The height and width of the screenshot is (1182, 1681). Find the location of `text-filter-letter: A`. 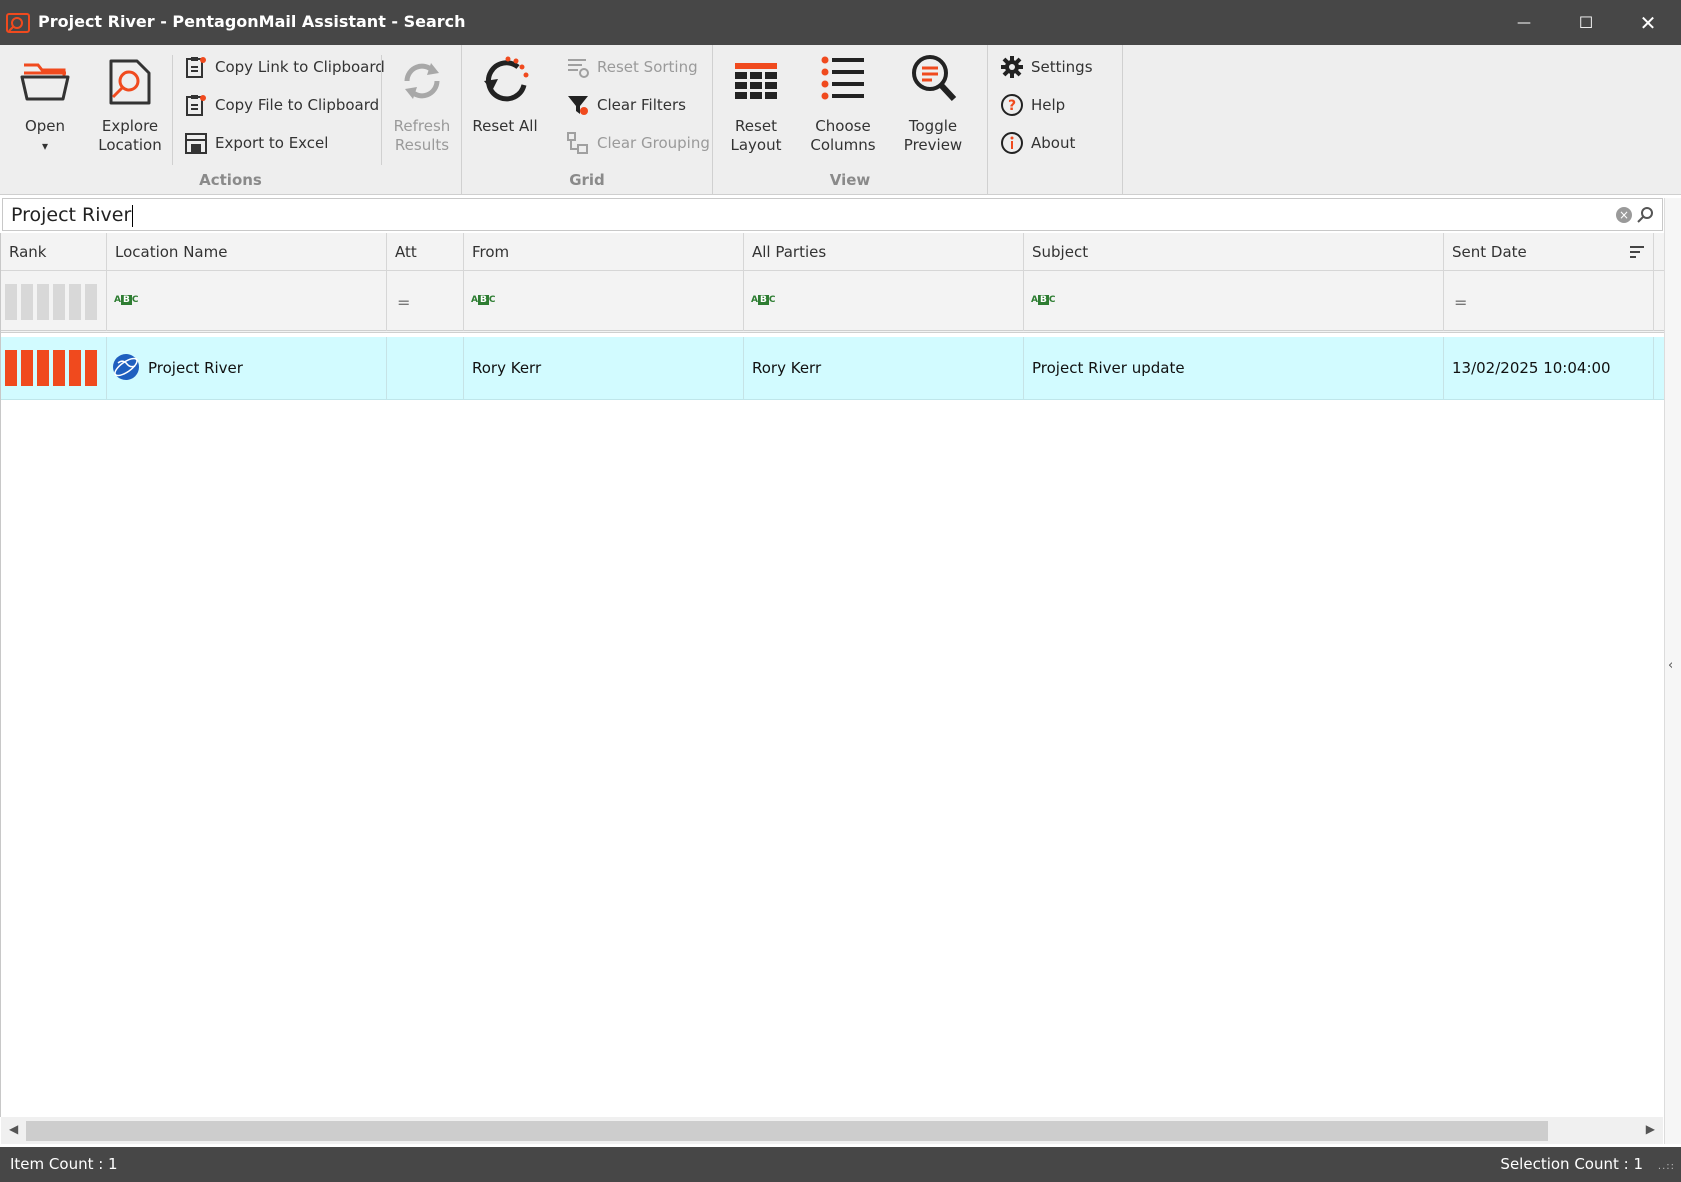

text-filter-letter: A is located at coordinates (1034, 300).